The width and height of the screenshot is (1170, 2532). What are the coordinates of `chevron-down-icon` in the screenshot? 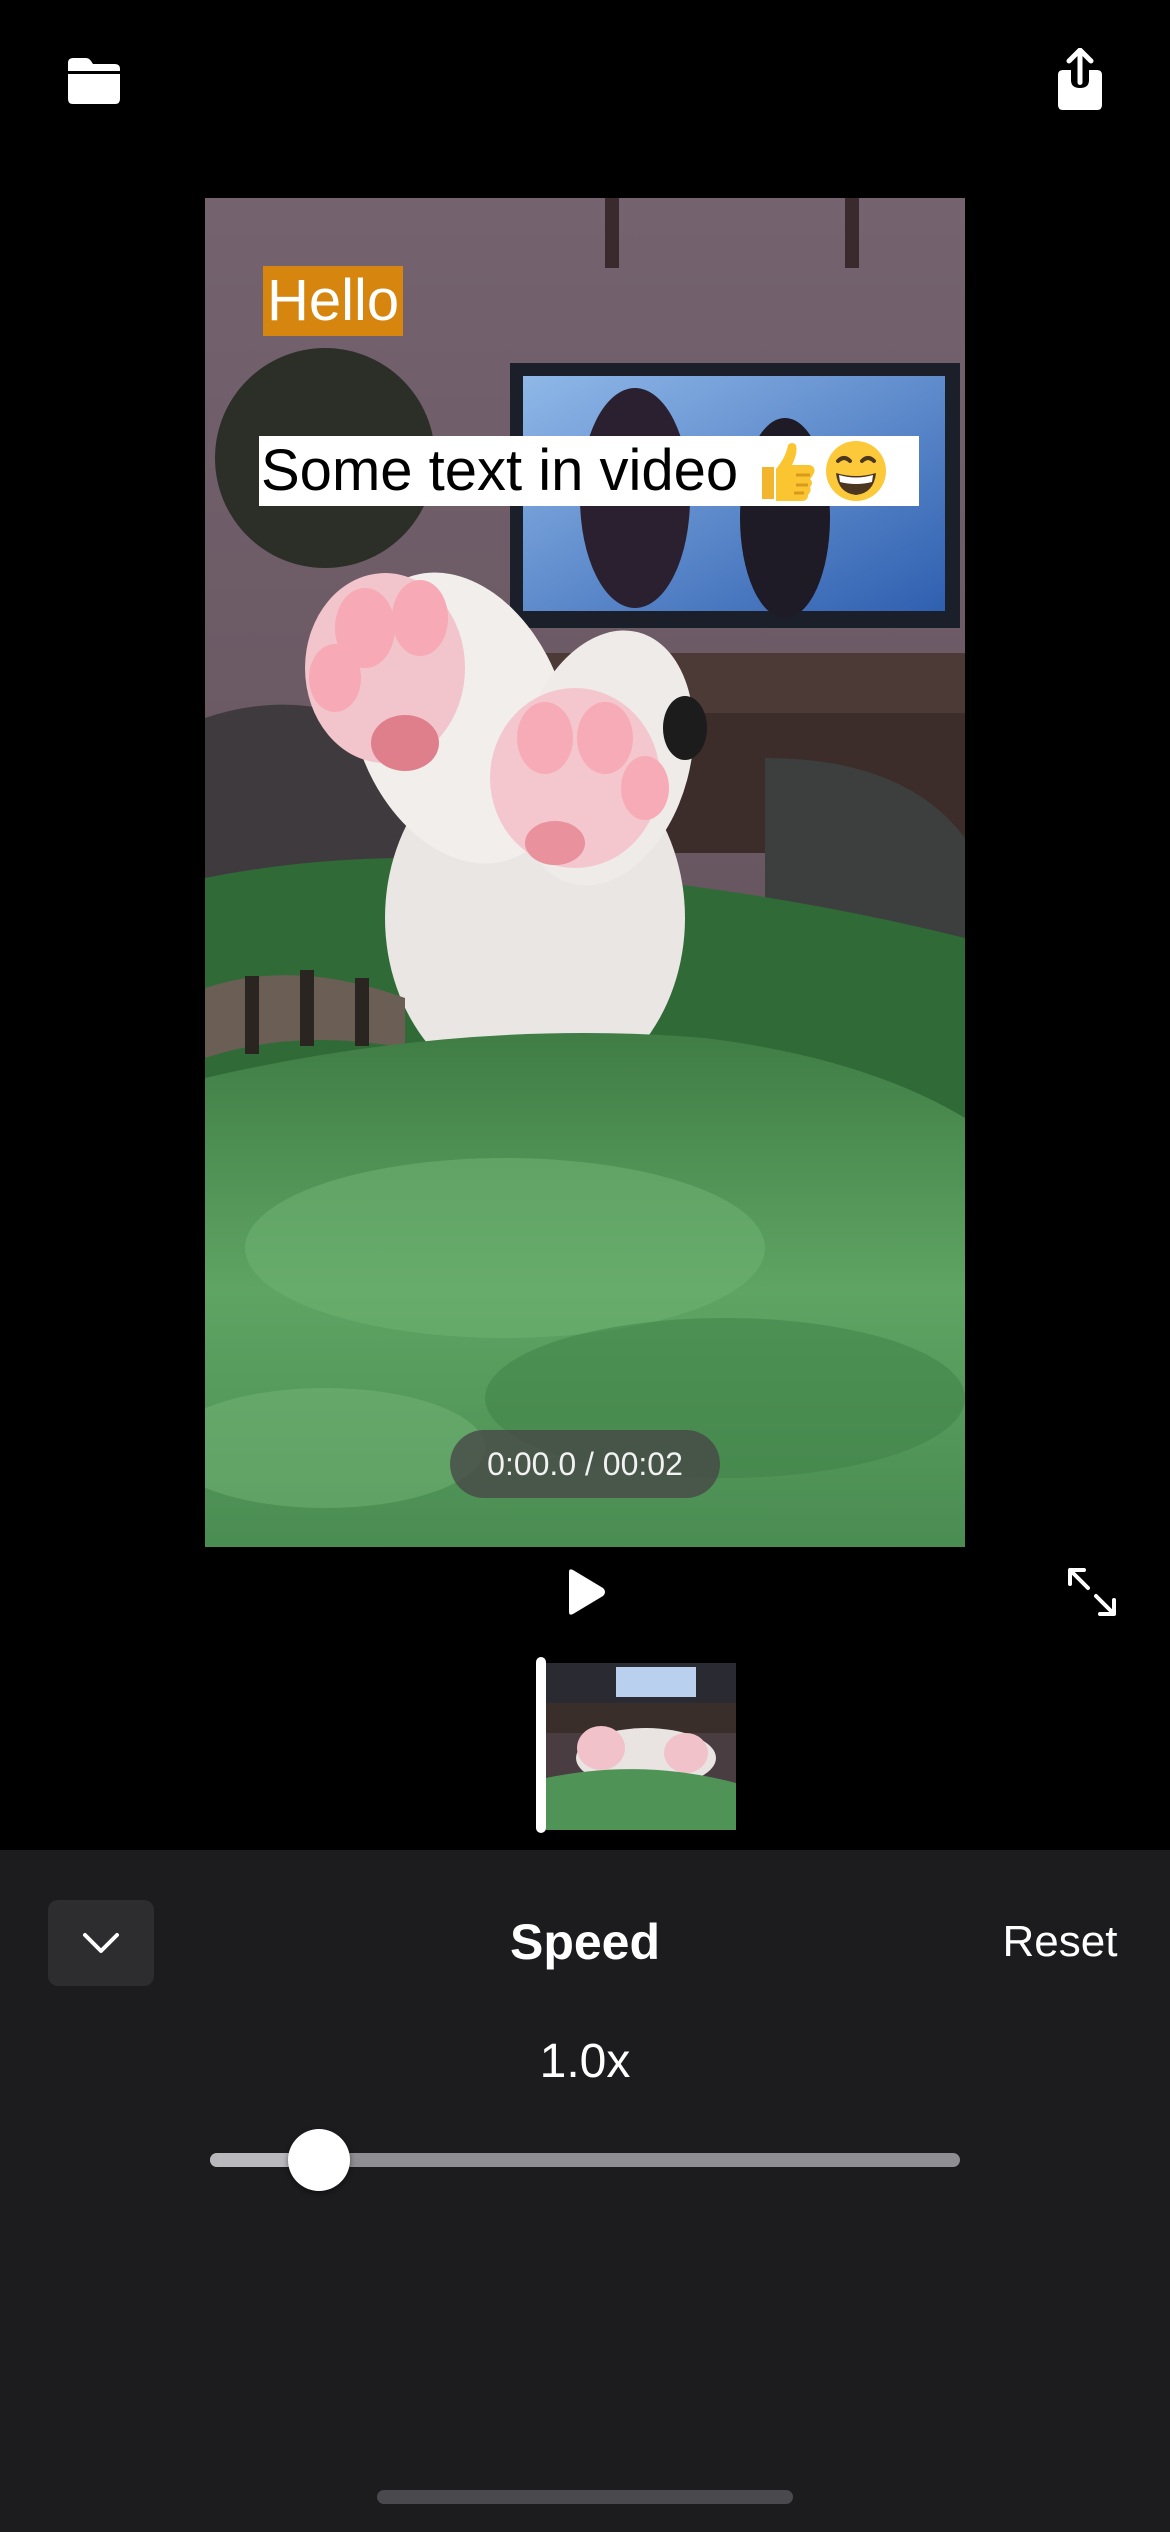 It's located at (101, 1943).